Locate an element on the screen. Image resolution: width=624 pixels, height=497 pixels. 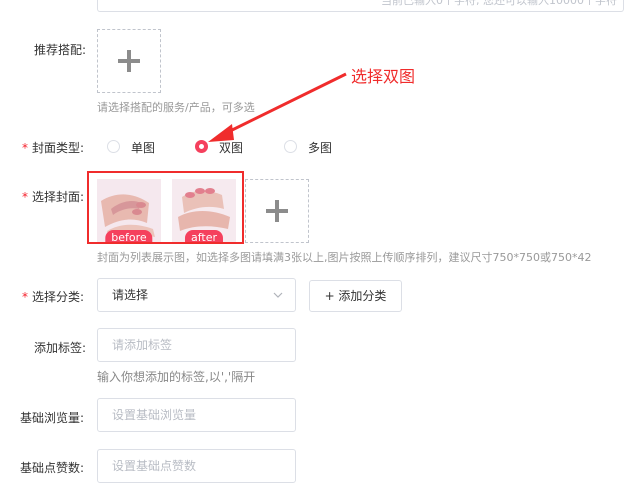
views-label: 基础浏览量: is located at coordinates (52, 418).